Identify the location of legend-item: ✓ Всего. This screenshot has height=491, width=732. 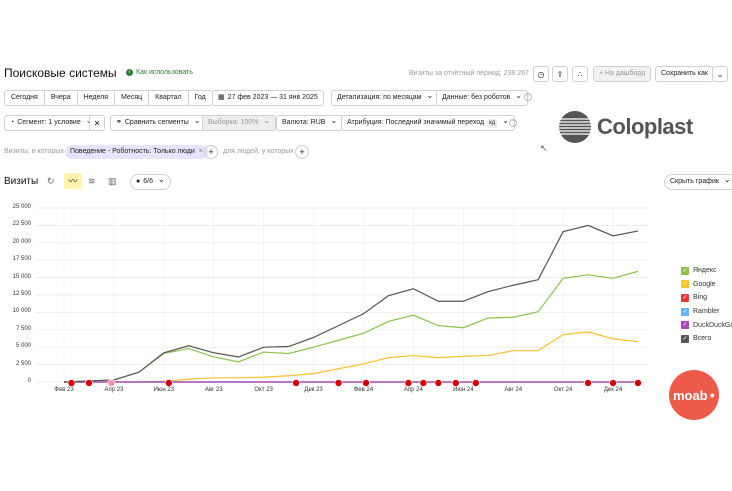
(706, 339).